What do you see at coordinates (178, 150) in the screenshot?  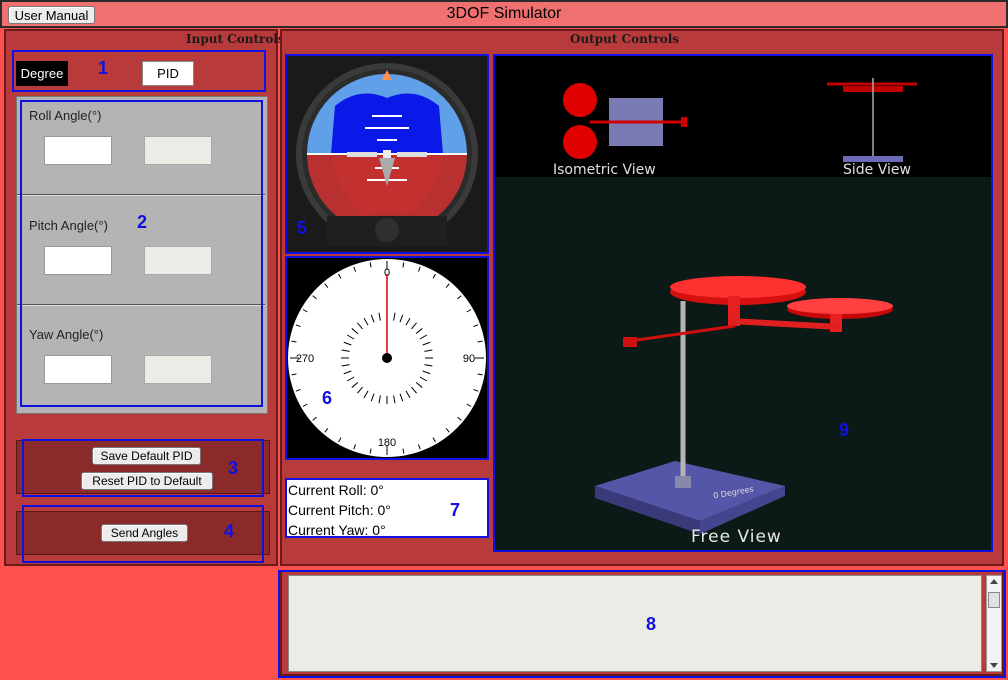 I see `roll-pid-input` at bounding box center [178, 150].